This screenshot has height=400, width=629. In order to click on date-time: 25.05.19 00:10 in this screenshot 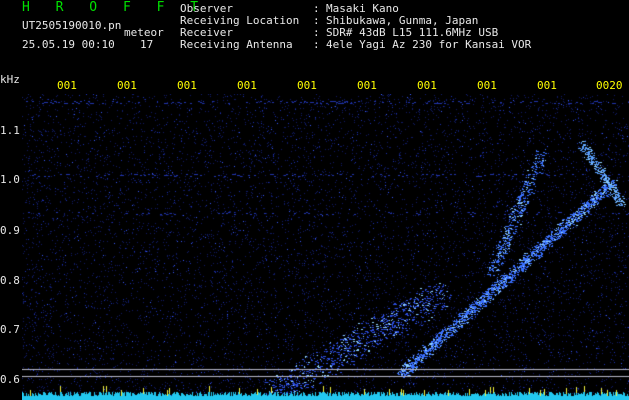, I will do `click(68, 44)`.